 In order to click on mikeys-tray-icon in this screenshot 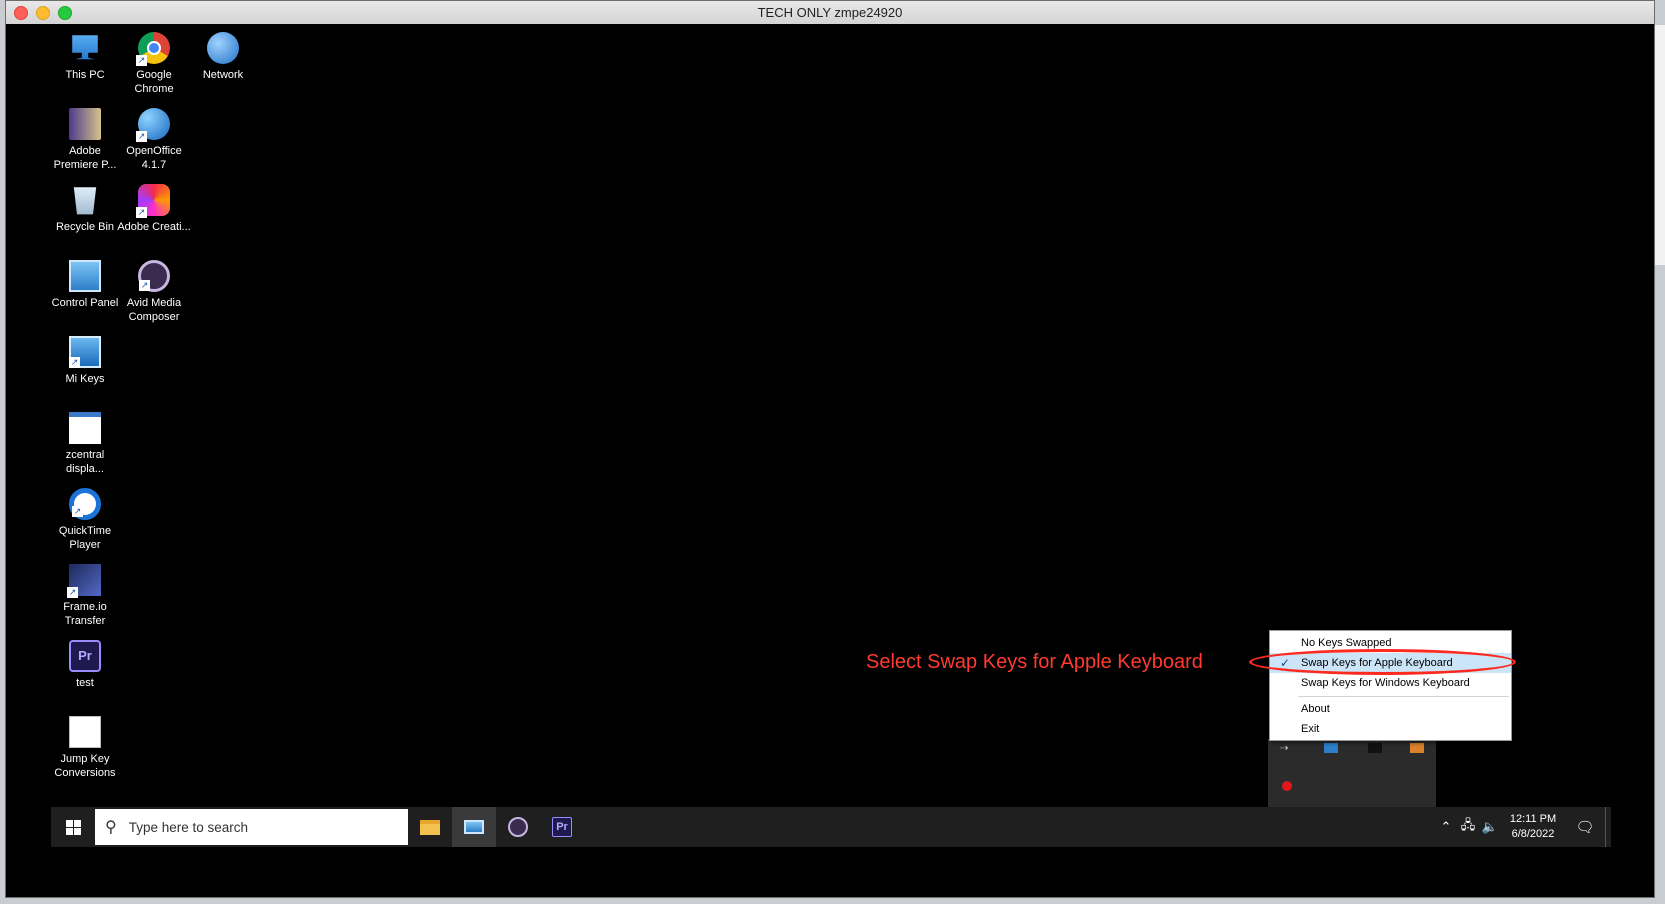, I will do `click(1287, 786)`.